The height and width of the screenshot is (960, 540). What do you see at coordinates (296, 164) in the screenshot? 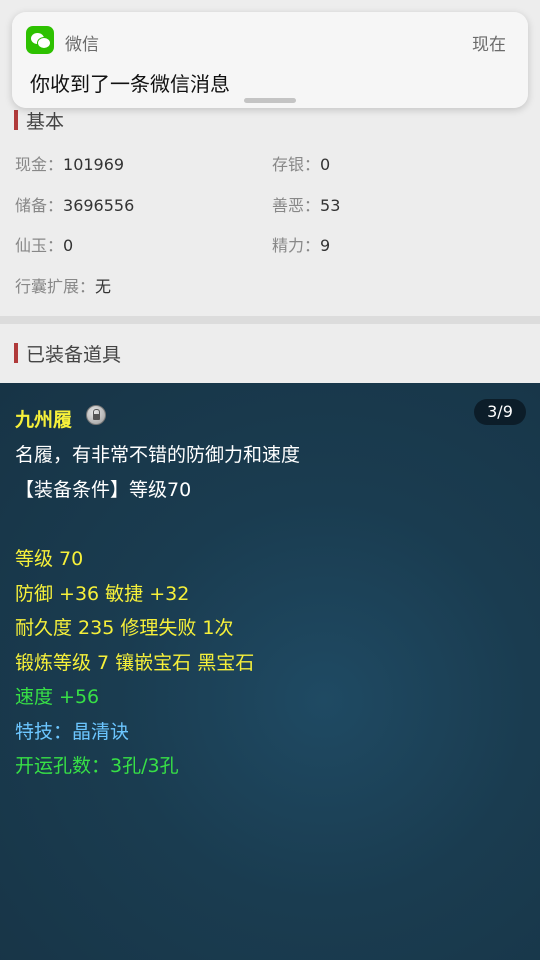
I see `stat-label: 存银：` at bounding box center [296, 164].